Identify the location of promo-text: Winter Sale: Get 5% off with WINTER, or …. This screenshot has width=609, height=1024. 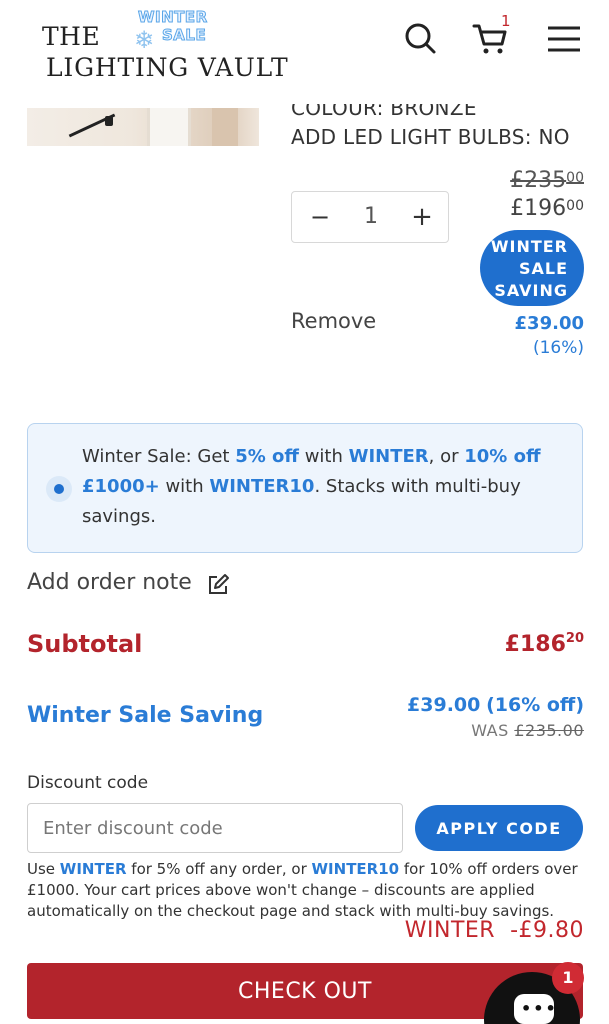
(317, 487).